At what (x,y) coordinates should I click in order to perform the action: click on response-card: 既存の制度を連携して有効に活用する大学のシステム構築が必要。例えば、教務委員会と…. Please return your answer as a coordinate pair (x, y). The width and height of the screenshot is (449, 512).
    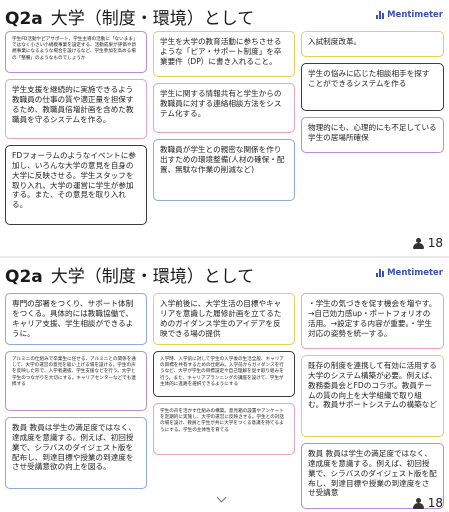
    Looking at the image, I should click on (372, 396).